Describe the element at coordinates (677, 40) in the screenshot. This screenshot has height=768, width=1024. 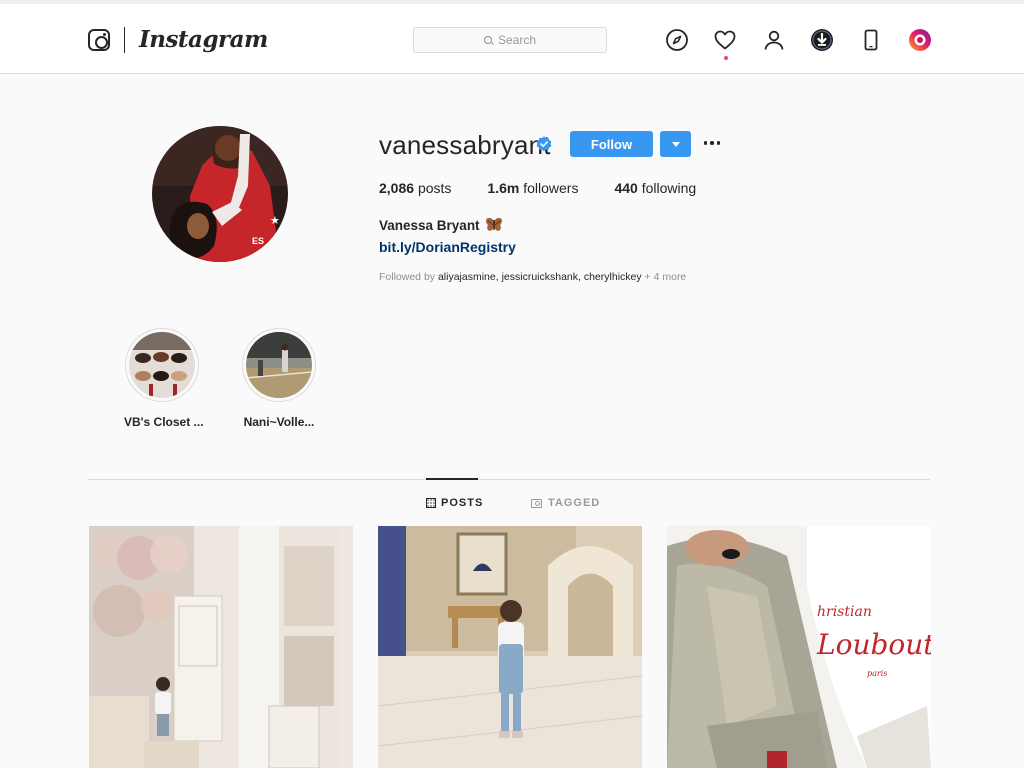
I see `compass-icon` at that location.